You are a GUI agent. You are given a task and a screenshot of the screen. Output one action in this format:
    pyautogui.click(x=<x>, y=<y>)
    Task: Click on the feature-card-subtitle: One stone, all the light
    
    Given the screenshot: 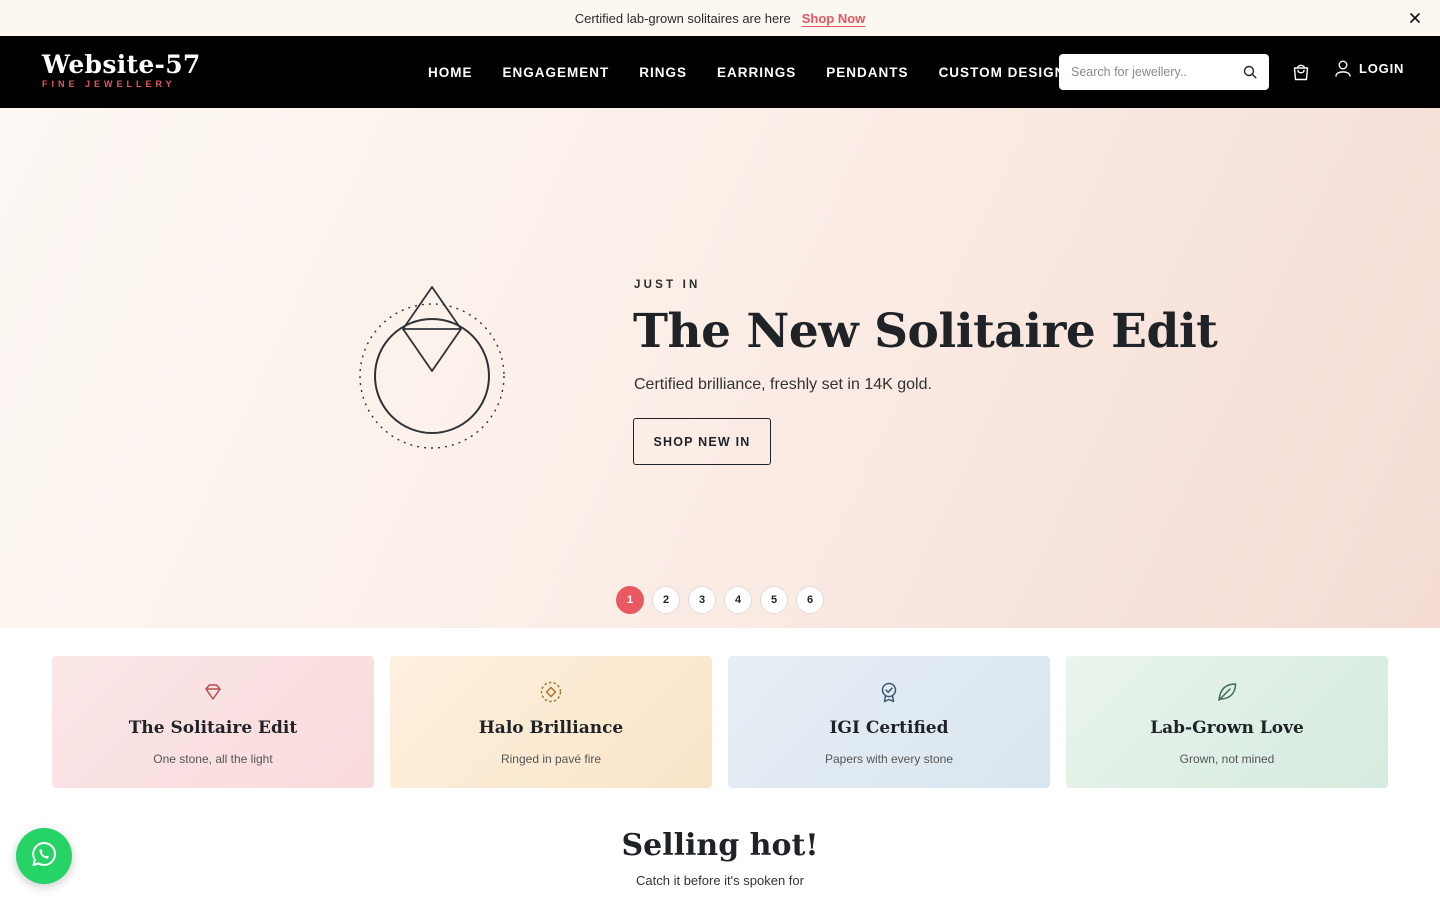 What is the action you would take?
    pyautogui.click(x=213, y=759)
    